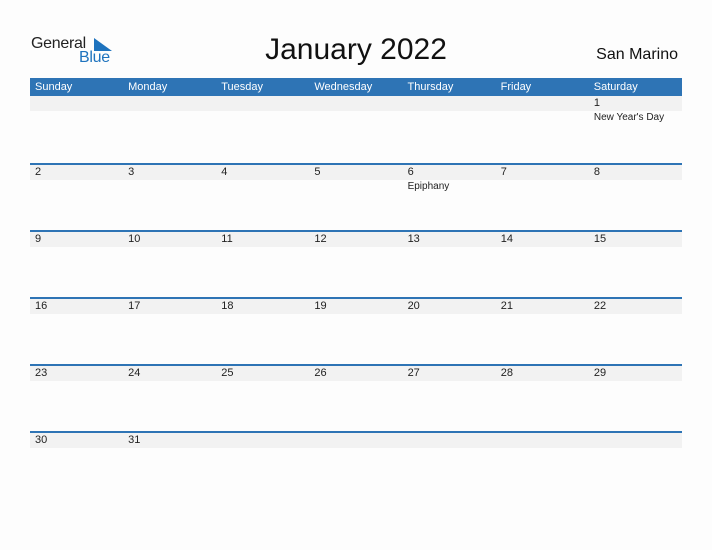  Describe the element at coordinates (169, 465) in the screenshot. I see `day-cell: 31` at that location.